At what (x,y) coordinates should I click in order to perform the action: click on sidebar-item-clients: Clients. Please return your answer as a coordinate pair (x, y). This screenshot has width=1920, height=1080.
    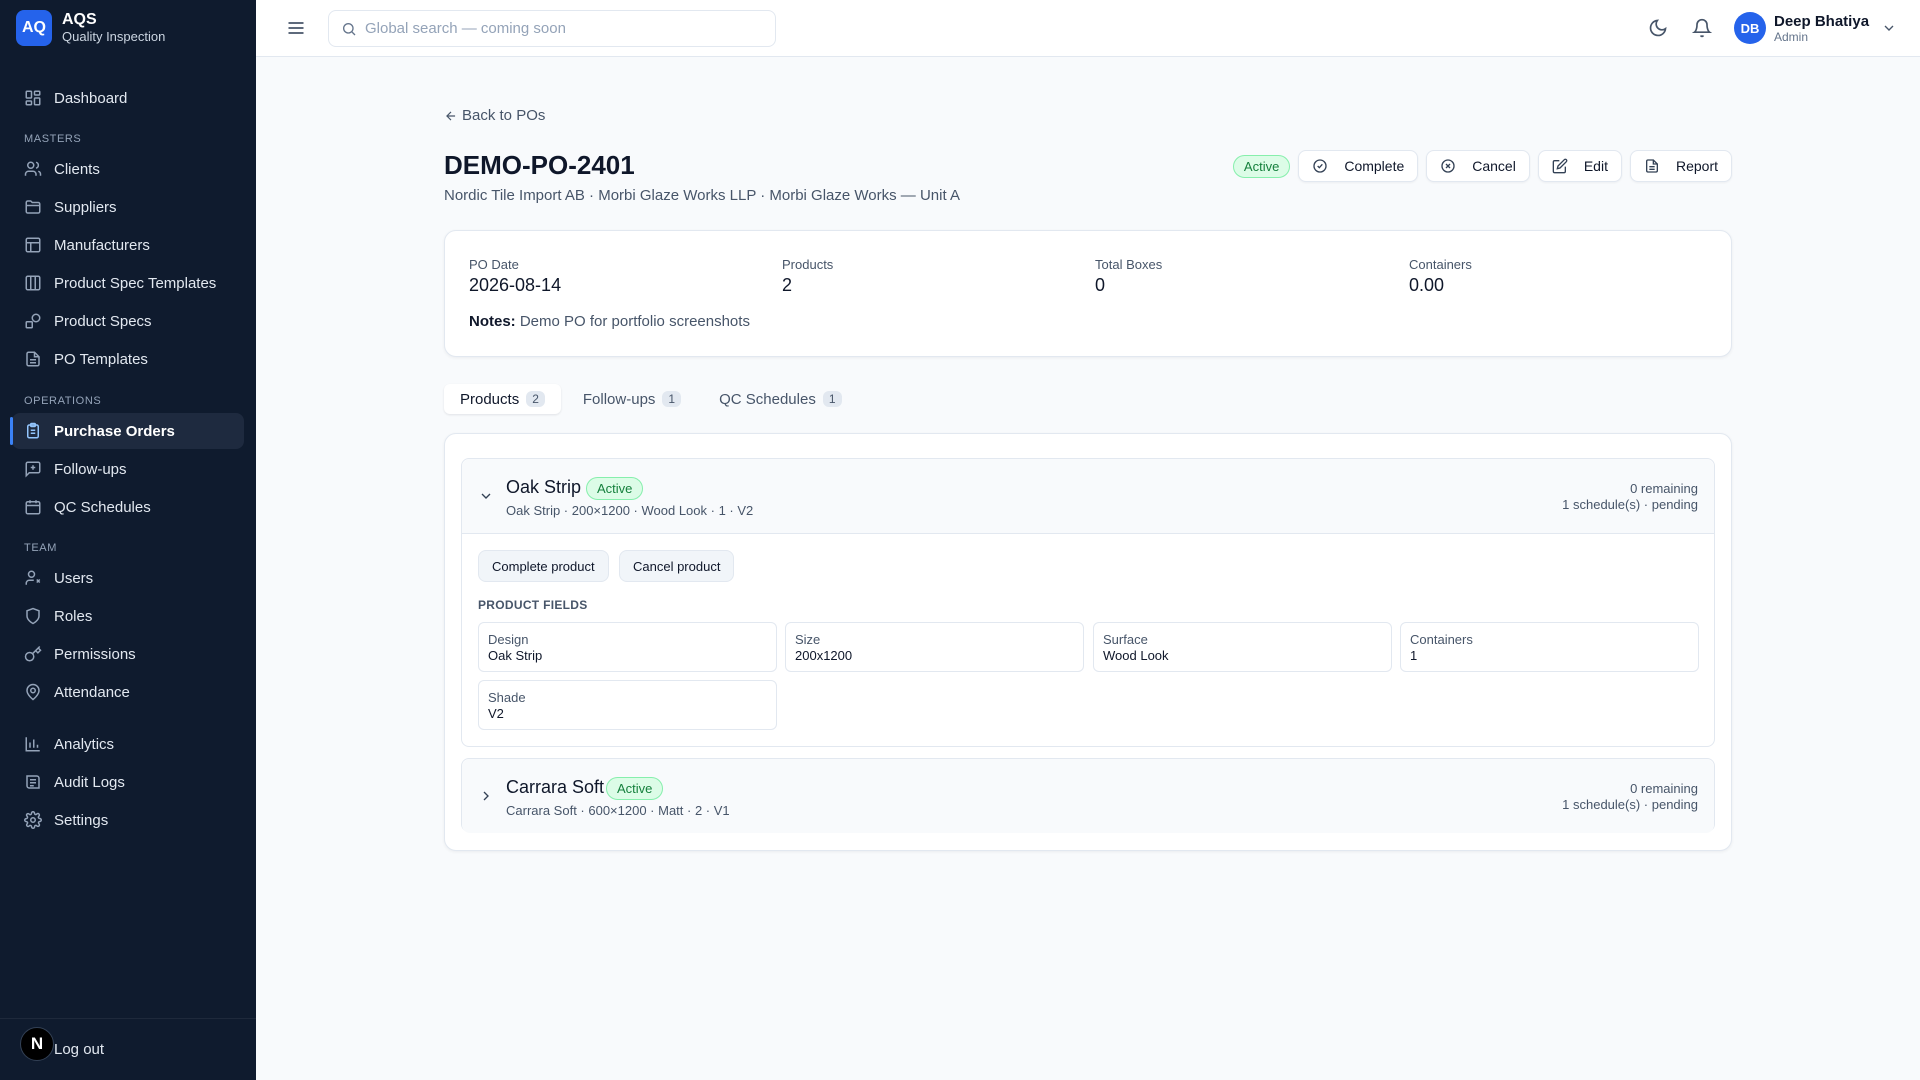
    Looking at the image, I should click on (128, 169).